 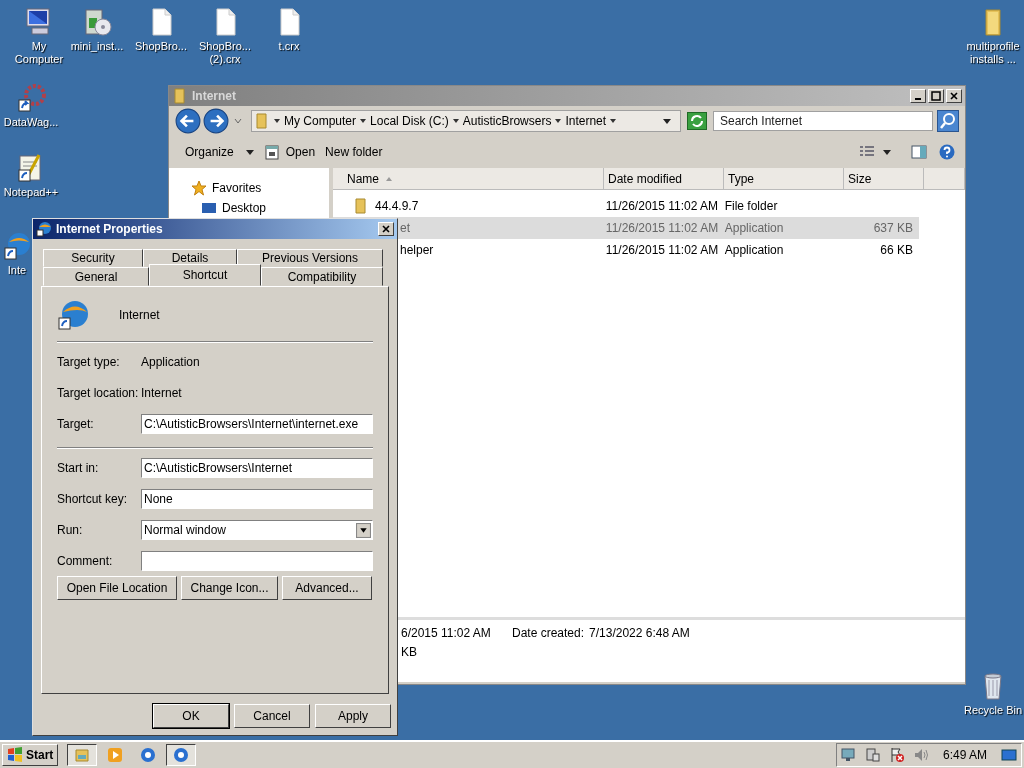 What do you see at coordinates (209, 152) in the screenshot?
I see `organize-button: Organize` at bounding box center [209, 152].